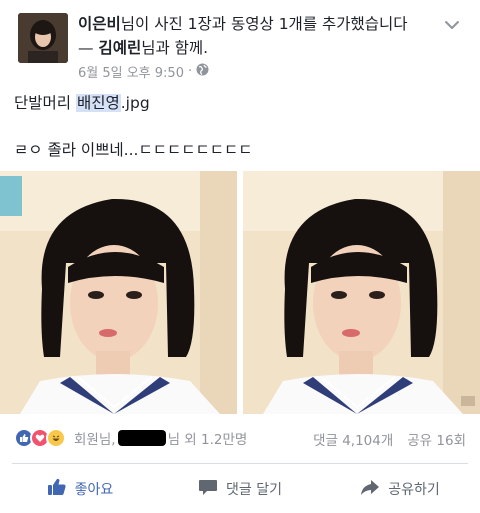 This screenshot has height=513, width=480. What do you see at coordinates (414, 489) in the screenshot?
I see `share-label: 공유하기` at bounding box center [414, 489].